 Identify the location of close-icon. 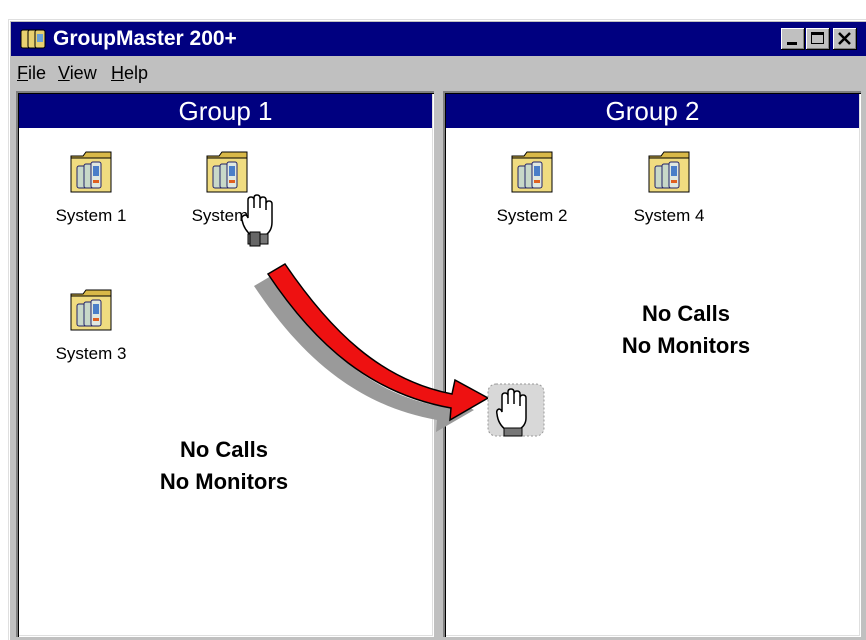
(844, 38).